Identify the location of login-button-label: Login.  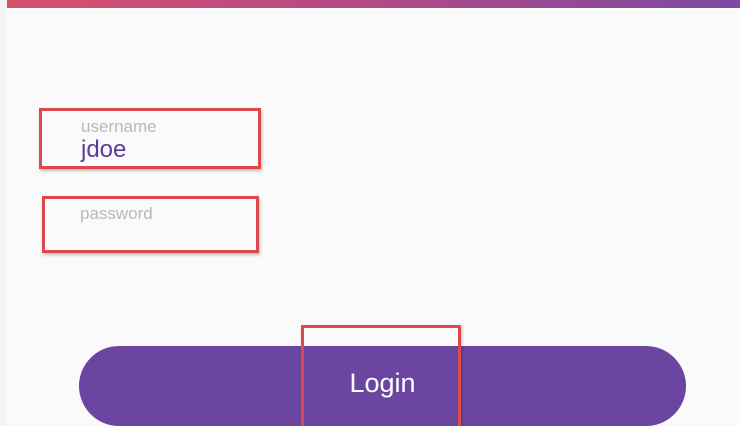
(382, 383).